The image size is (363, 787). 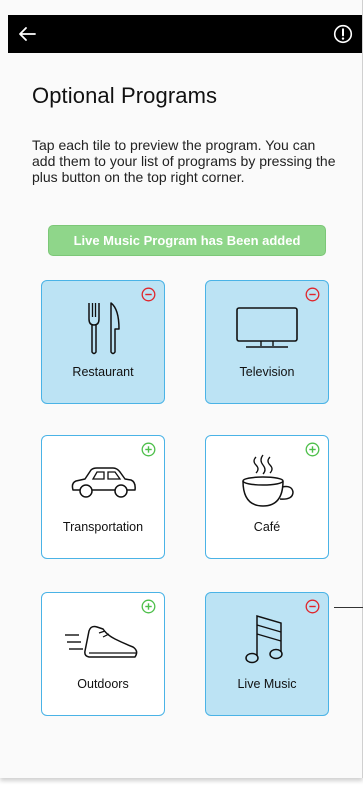 I want to click on back-button, so click(x=27, y=34).